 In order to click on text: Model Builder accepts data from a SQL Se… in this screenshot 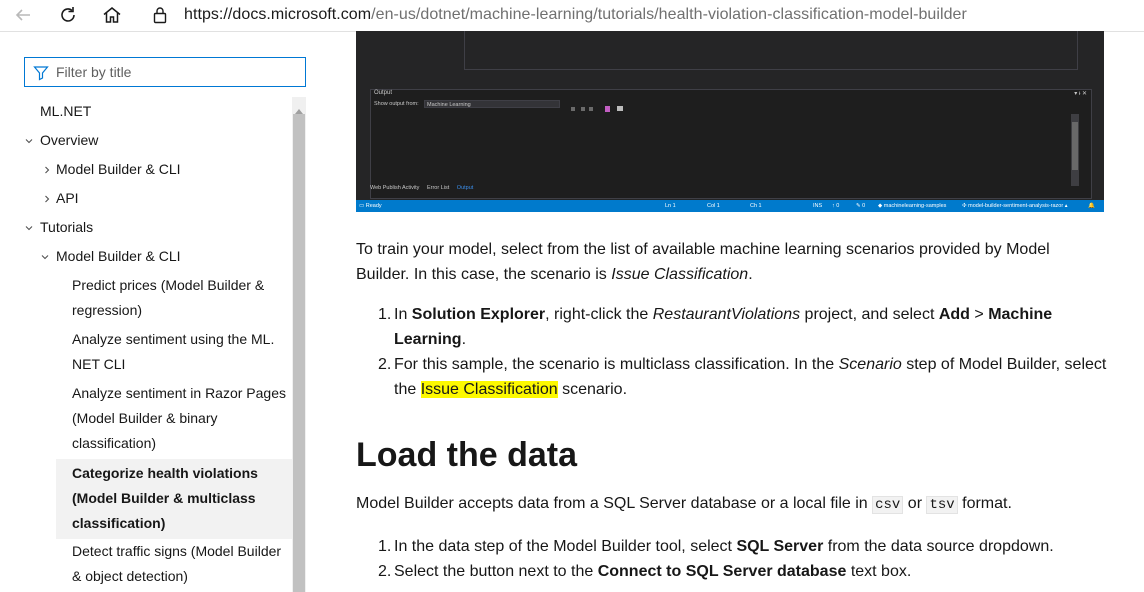, I will do `click(614, 503)`.